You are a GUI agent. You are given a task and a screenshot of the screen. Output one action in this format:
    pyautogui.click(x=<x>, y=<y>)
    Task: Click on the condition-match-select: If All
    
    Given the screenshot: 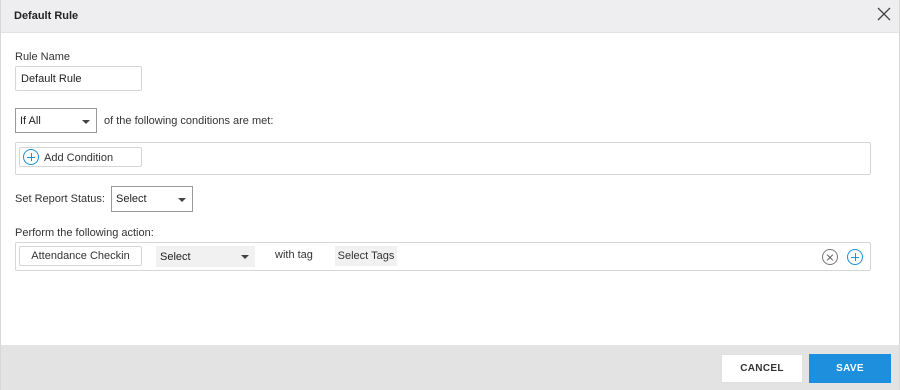 What is the action you would take?
    pyautogui.click(x=56, y=120)
    